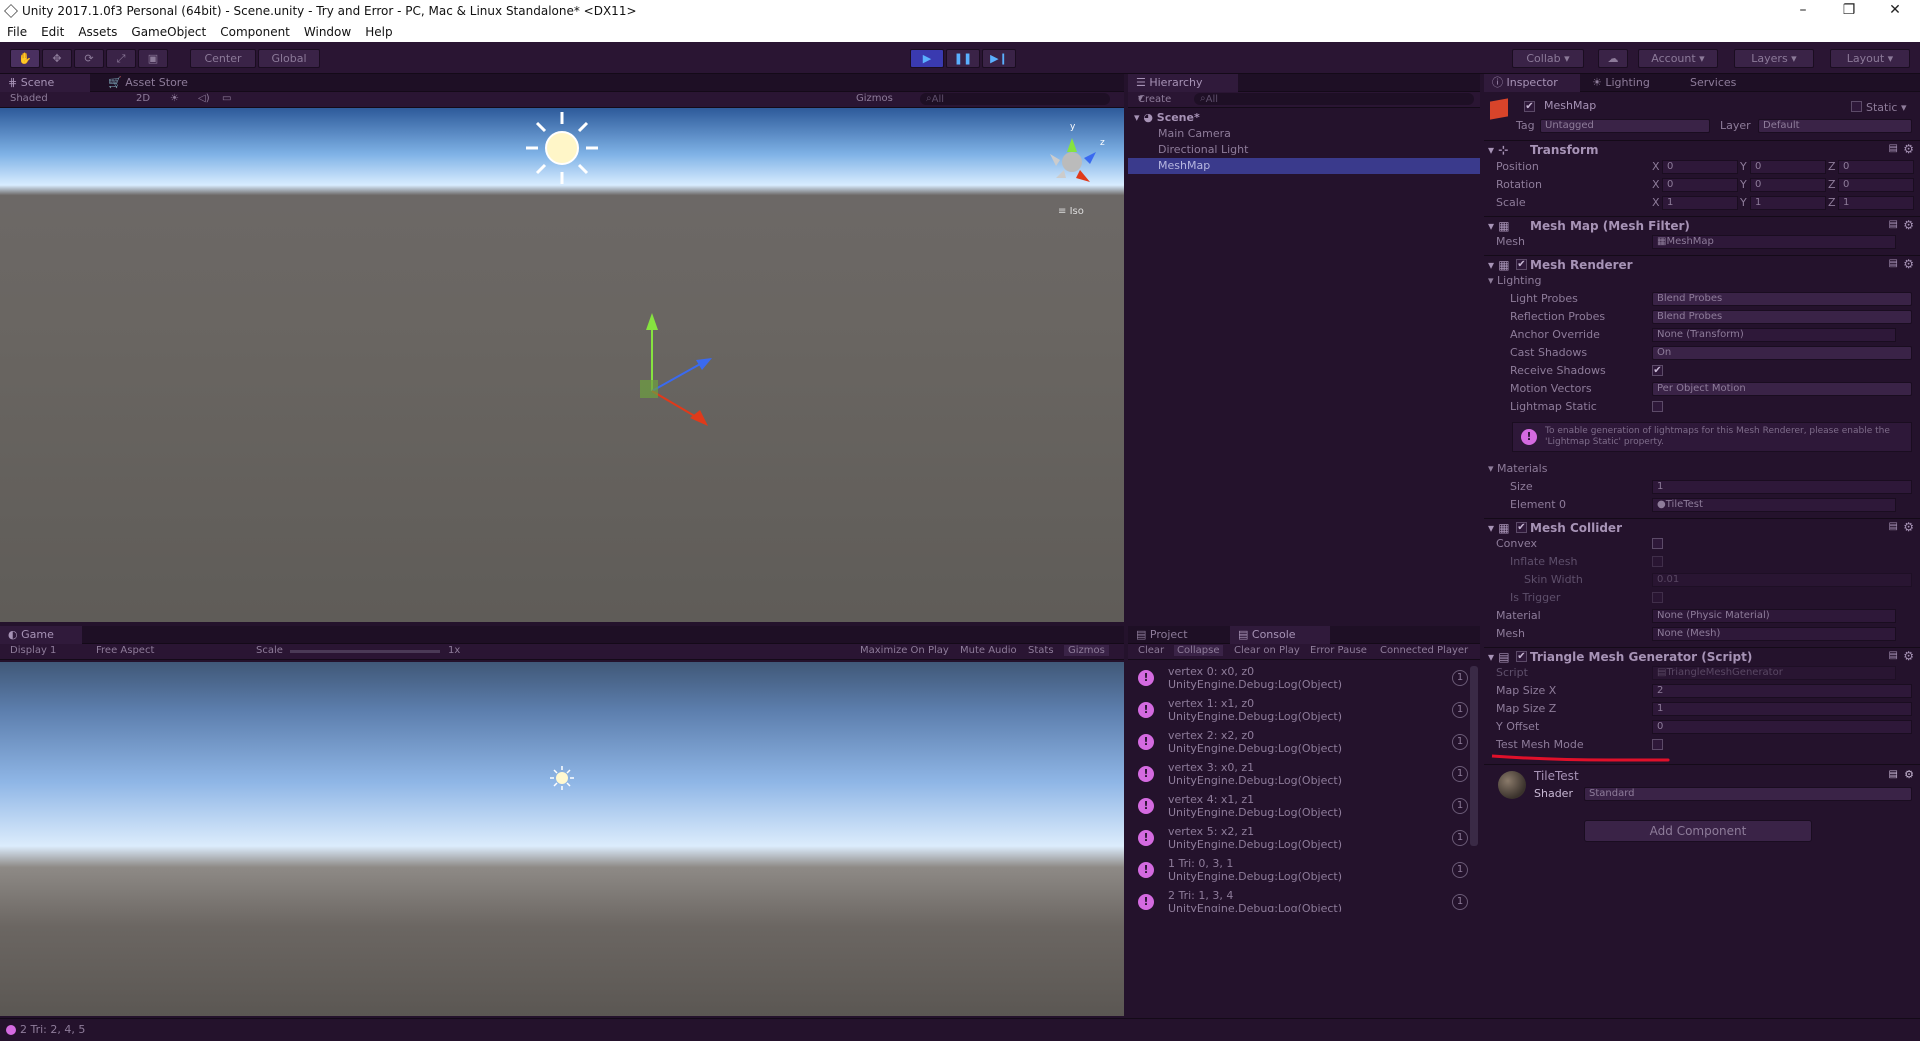  What do you see at coordinates (17, 32) in the screenshot?
I see `menu-file: File` at bounding box center [17, 32].